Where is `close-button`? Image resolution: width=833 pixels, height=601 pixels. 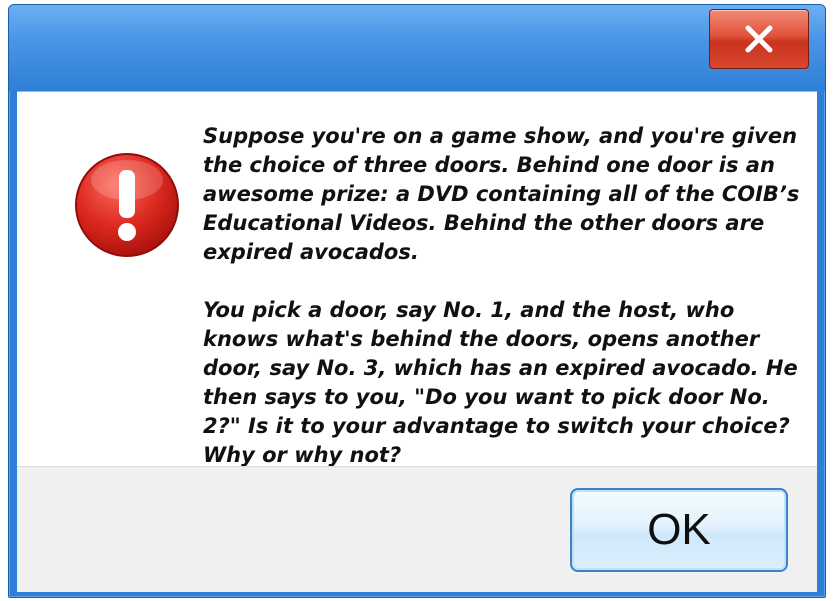 close-button is located at coordinates (759, 39).